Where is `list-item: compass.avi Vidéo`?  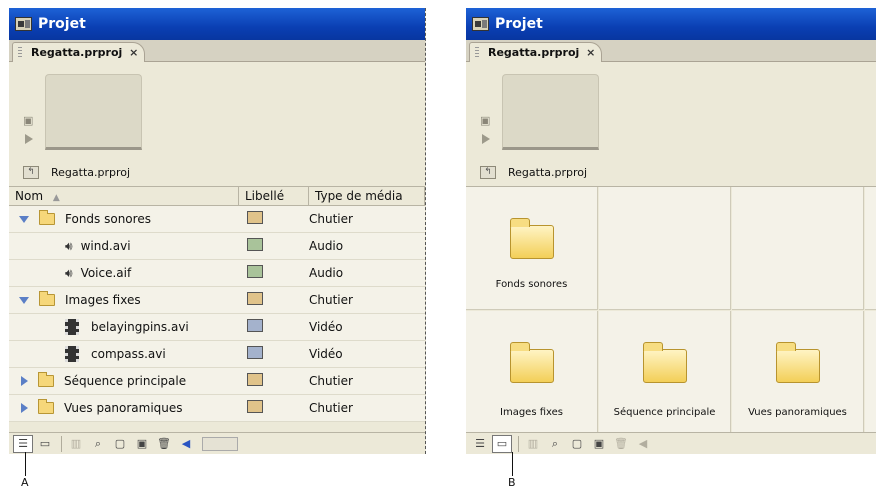 list-item: compass.avi Vidéo is located at coordinates (217, 354).